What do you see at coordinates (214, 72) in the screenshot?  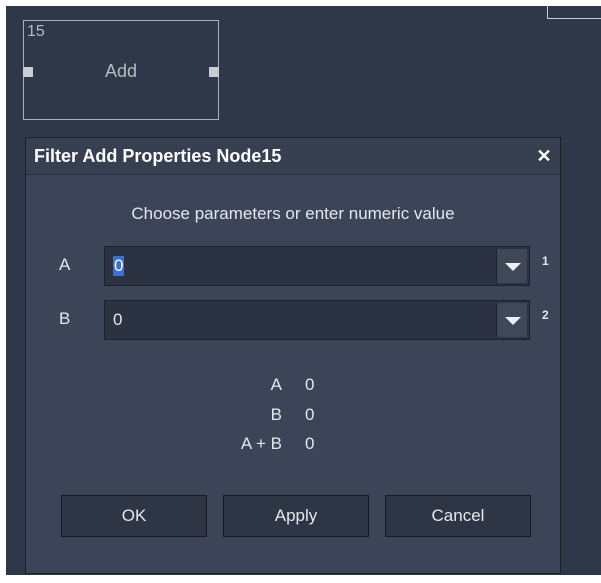 I see `output-port` at bounding box center [214, 72].